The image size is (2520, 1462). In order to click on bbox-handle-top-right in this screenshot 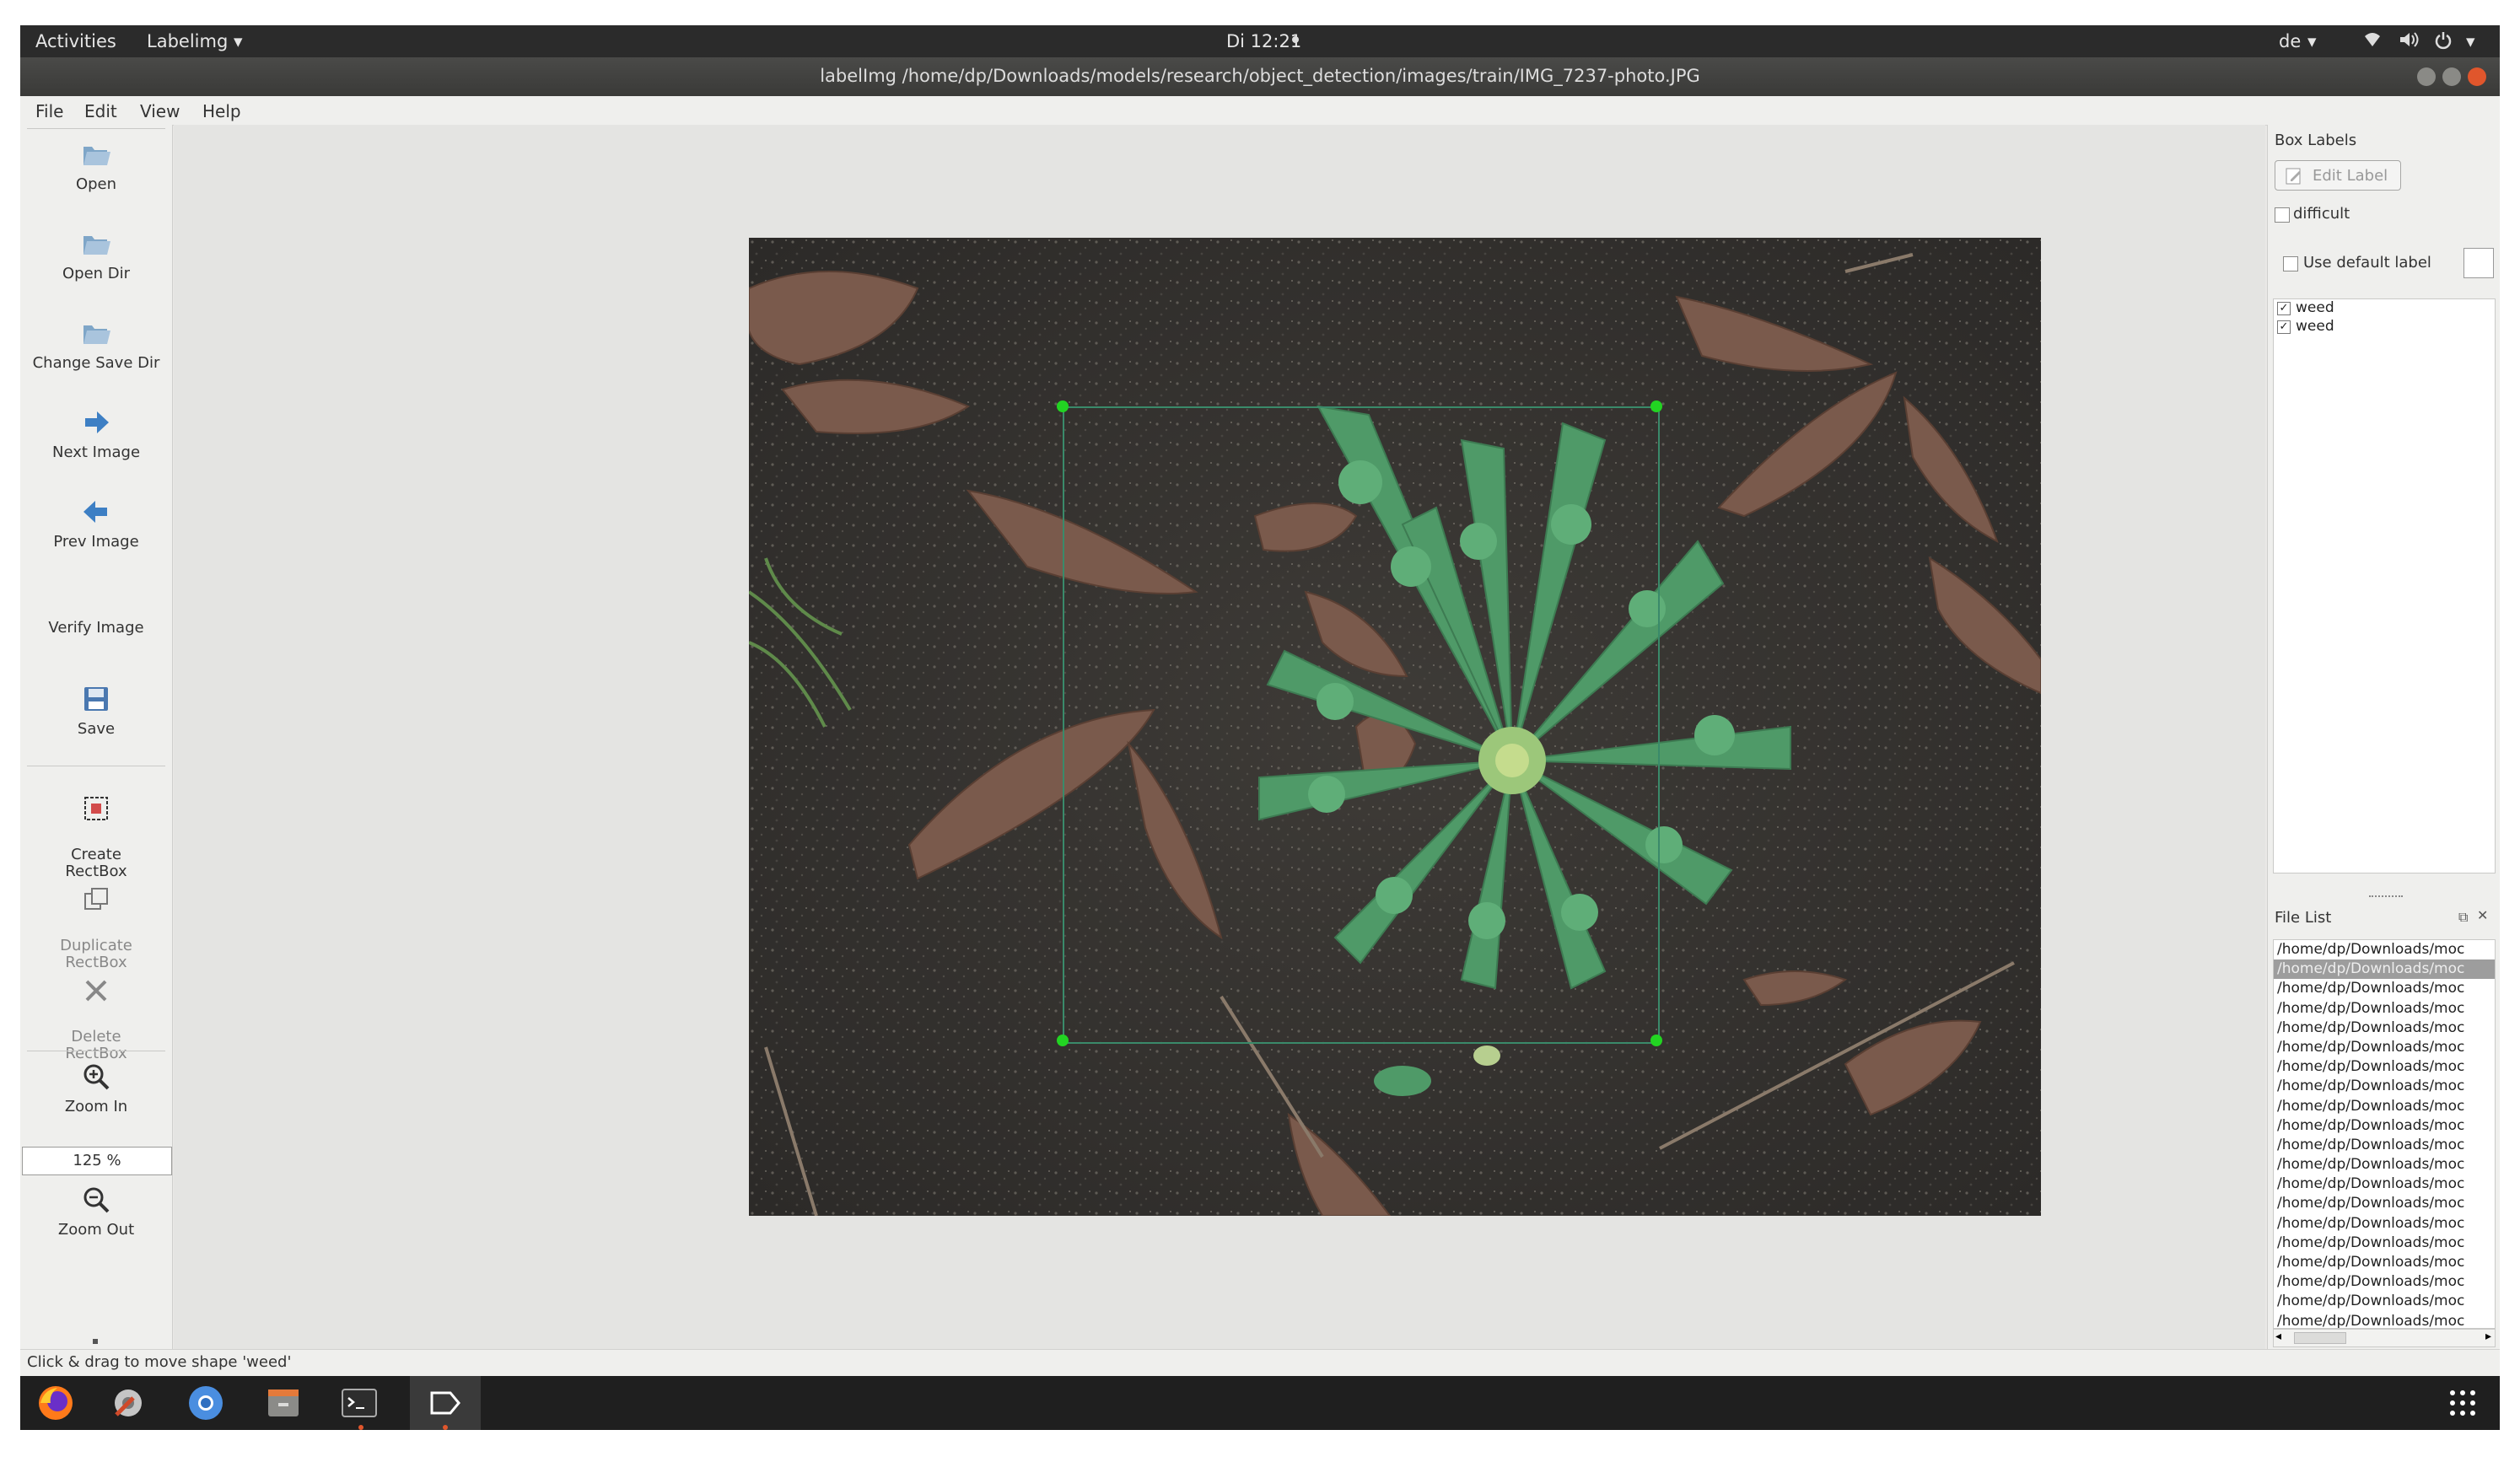, I will do `click(1656, 406)`.